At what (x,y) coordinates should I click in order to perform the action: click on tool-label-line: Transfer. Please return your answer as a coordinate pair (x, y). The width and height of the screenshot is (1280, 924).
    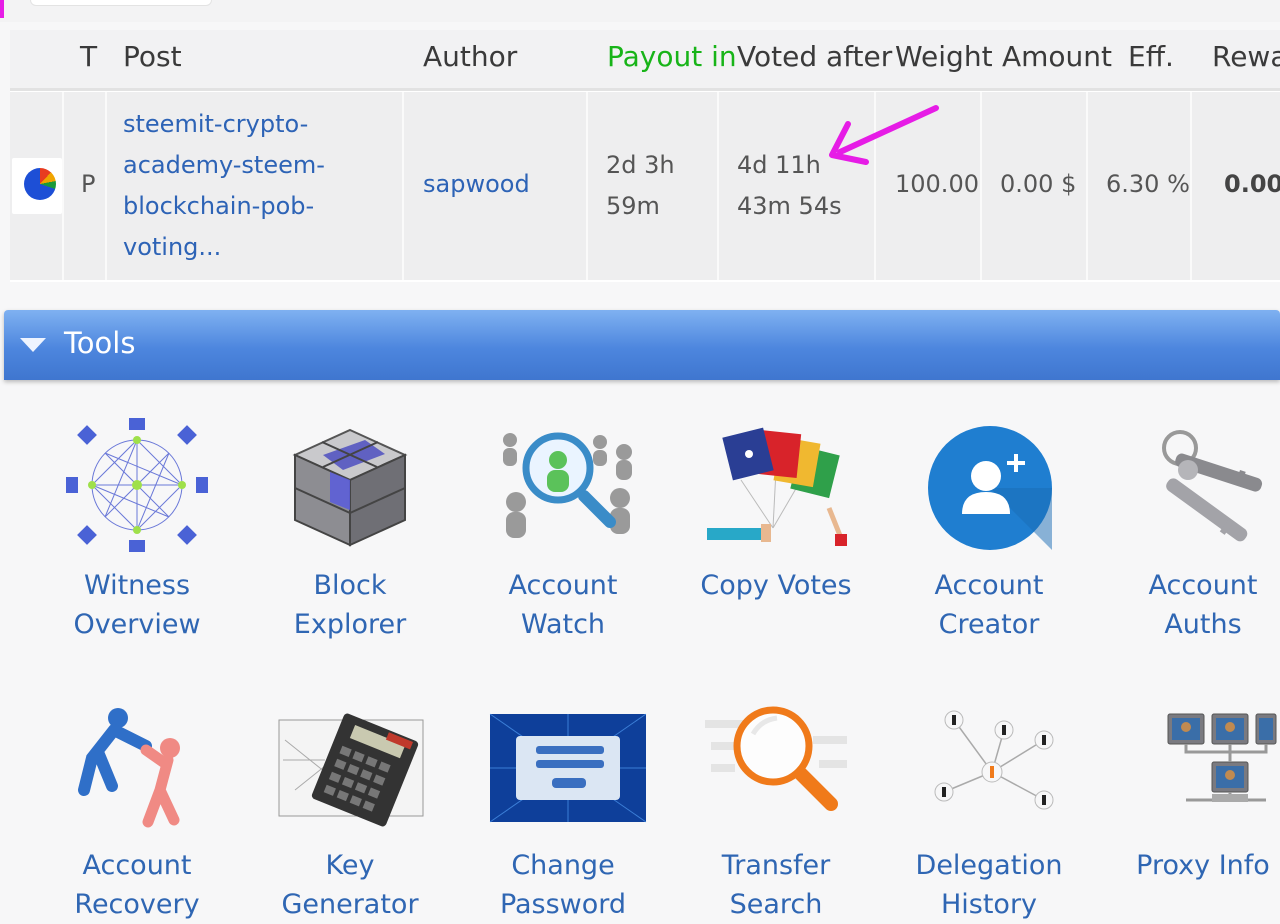
    Looking at the image, I should click on (776, 865).